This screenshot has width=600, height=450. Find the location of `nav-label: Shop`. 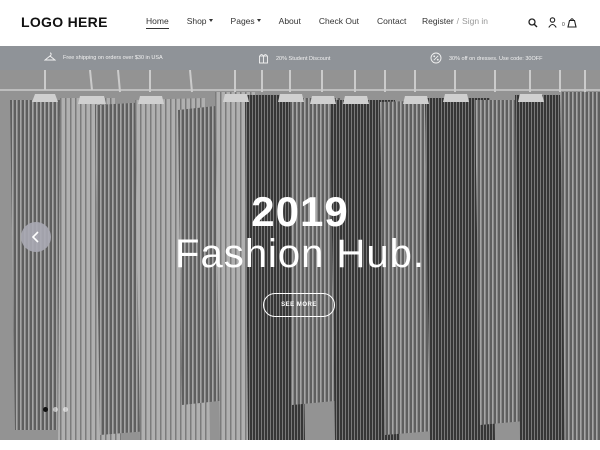

nav-label: Shop is located at coordinates (196, 21).